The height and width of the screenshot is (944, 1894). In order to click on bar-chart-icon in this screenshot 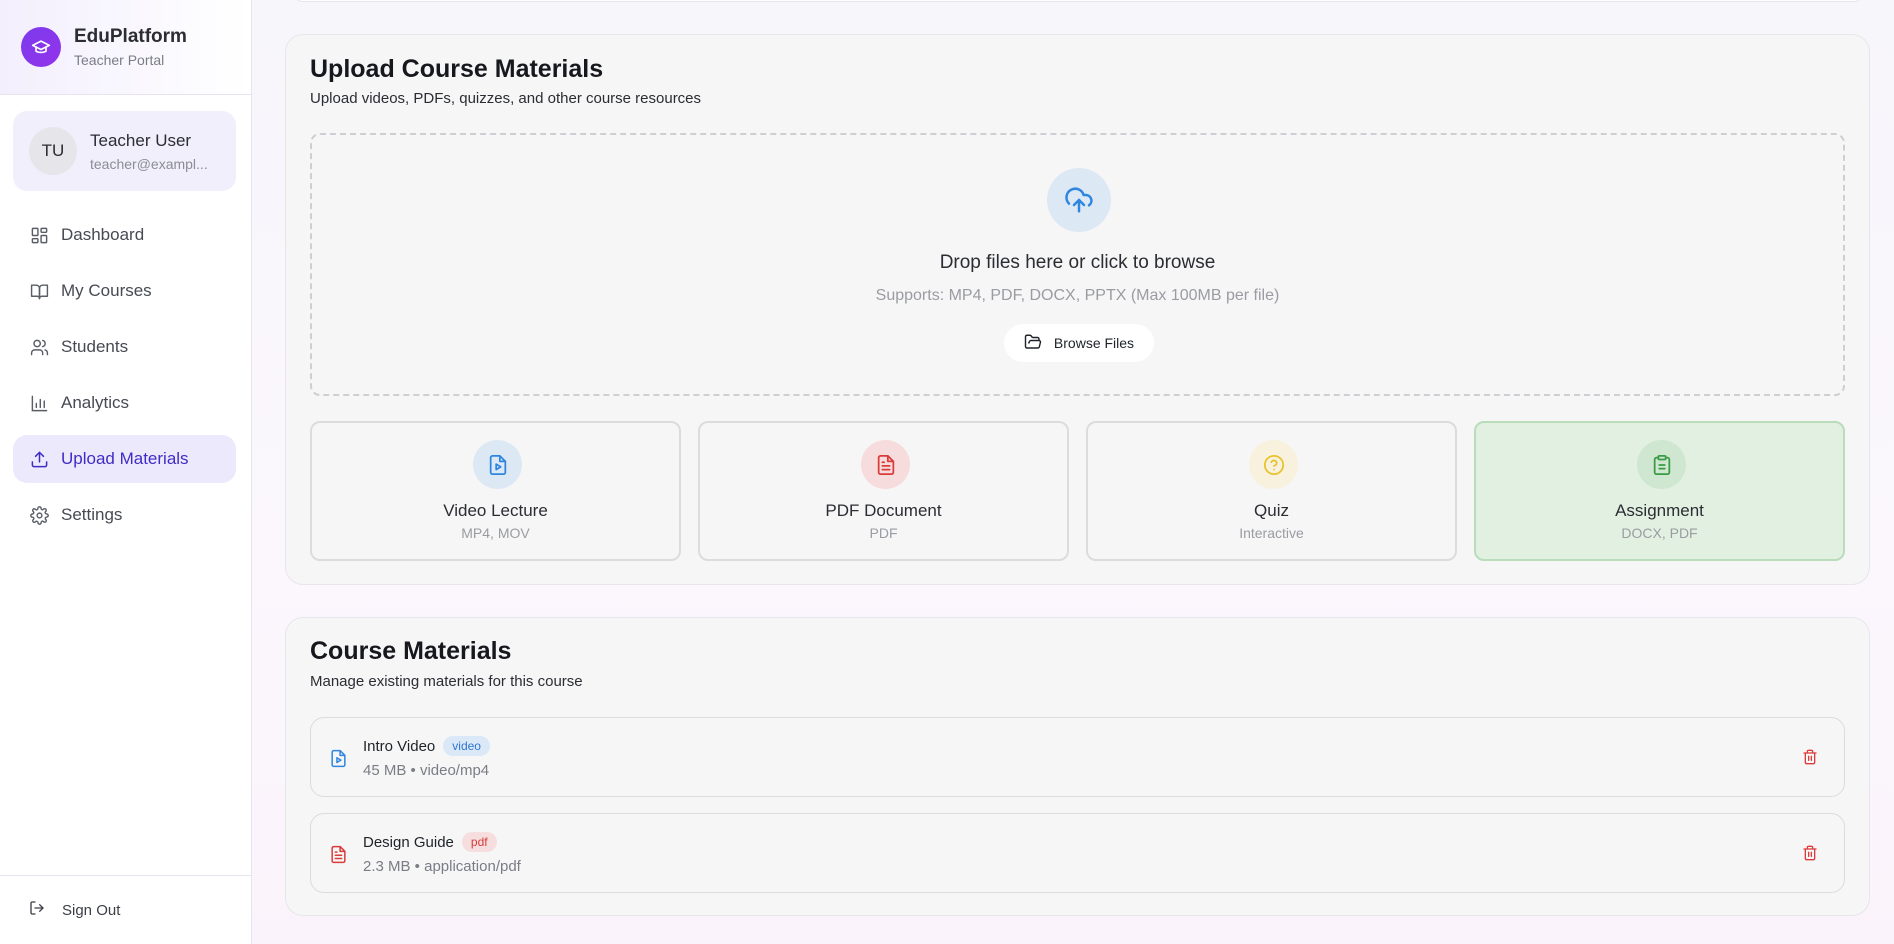, I will do `click(39, 403)`.